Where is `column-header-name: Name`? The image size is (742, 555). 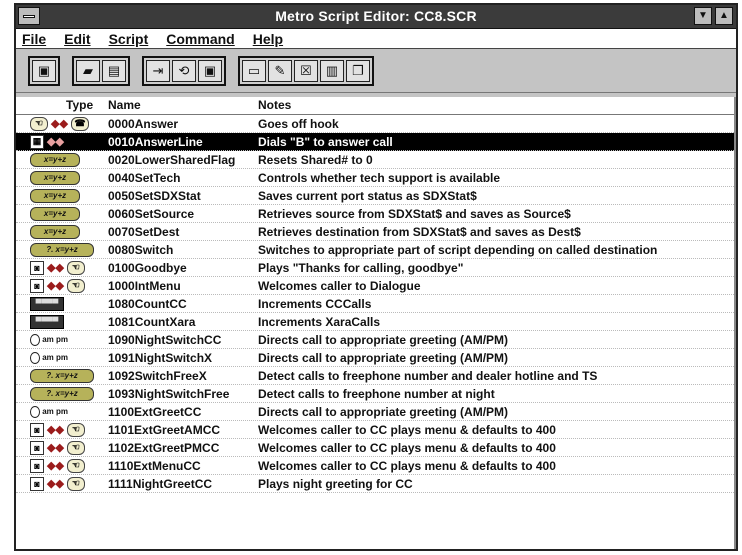
column-header-name: Name is located at coordinates (179, 105).